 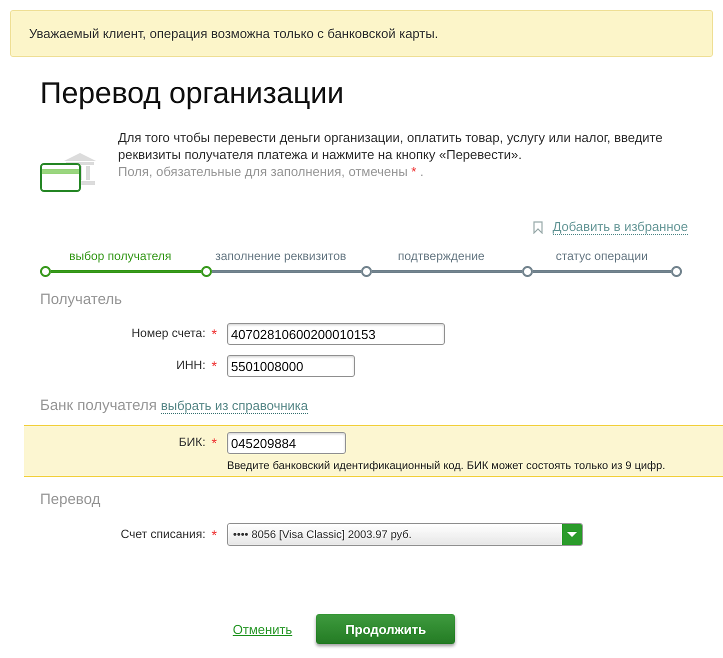 I want to click on step-label: подтверждение, so click(x=441, y=256).